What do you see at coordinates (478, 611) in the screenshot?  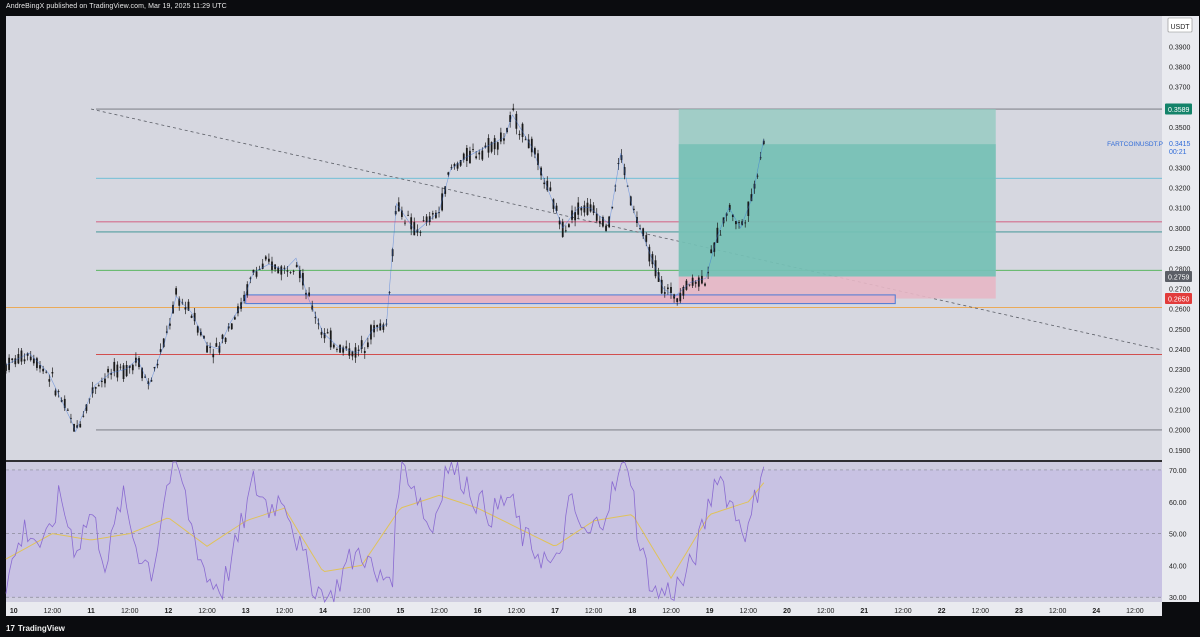 I see `time-tick-label: 16` at bounding box center [478, 611].